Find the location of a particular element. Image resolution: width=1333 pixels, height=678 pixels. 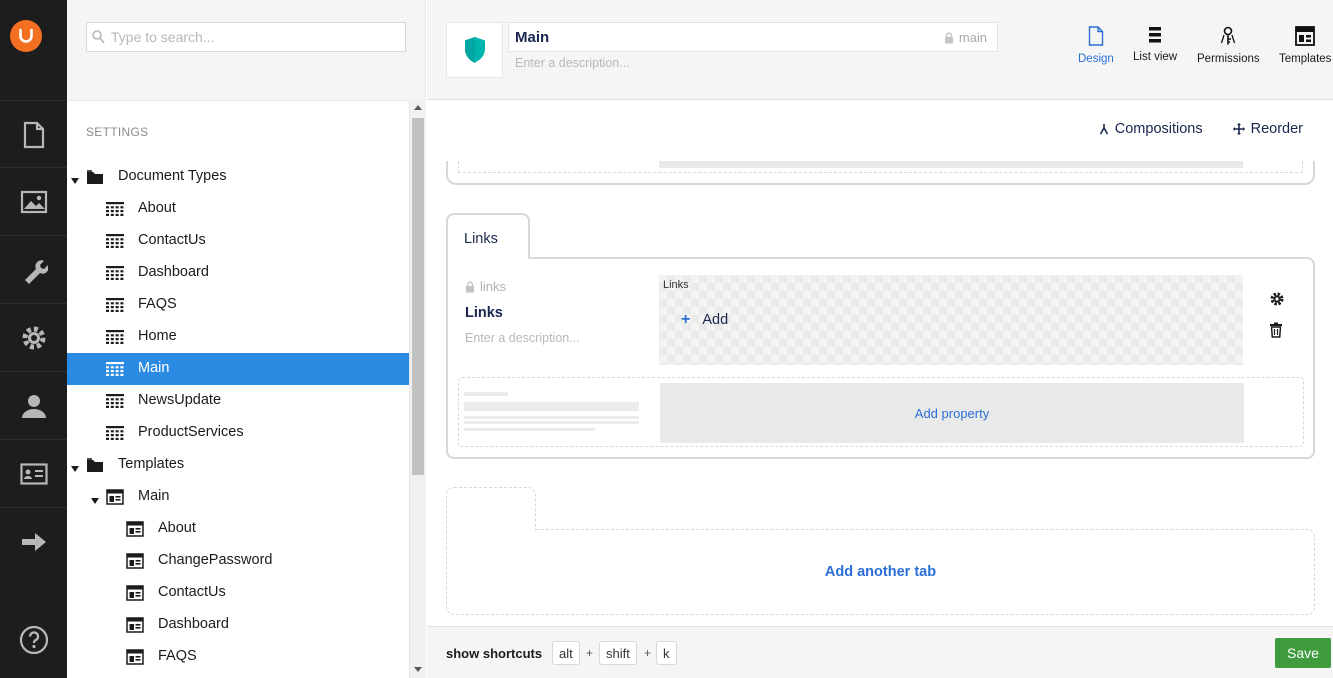

property-editor-preview: Links + Add is located at coordinates (951, 320).